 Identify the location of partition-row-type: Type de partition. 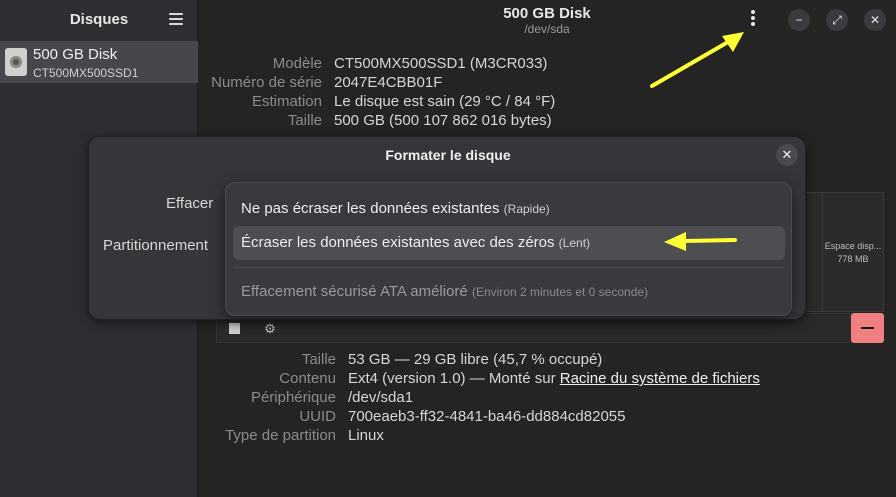
(168, 437).